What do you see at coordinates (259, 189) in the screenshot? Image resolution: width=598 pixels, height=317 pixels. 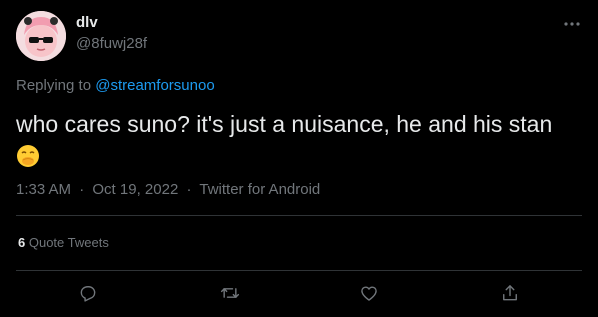 I see `tweet-source: Twitter for Android` at bounding box center [259, 189].